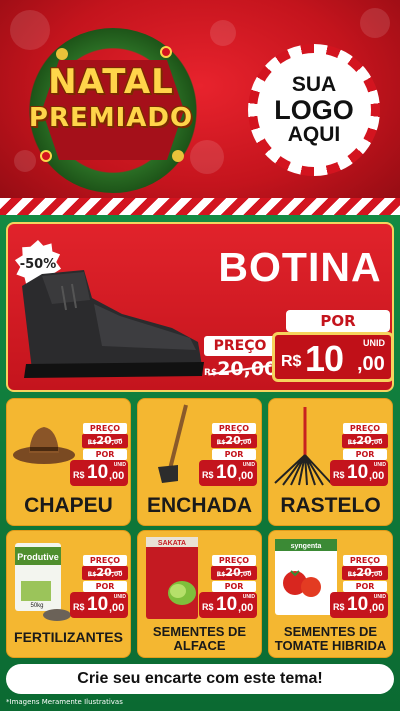 This screenshot has width=400, height=711. What do you see at coordinates (172, 578) in the screenshot?
I see `seed-packet-icon: SAKATA` at bounding box center [172, 578].